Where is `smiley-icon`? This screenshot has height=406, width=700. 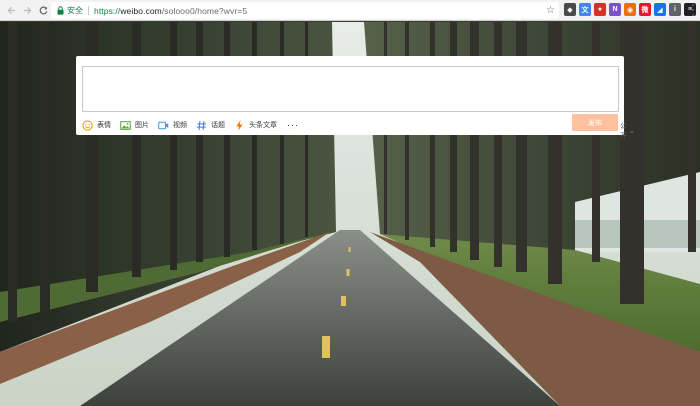
smiley-icon is located at coordinates (87, 125).